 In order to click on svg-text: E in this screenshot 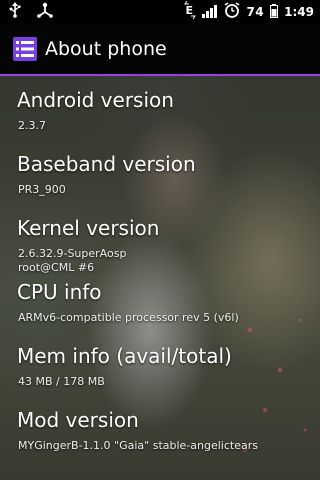, I will do `click(190, 10)`.